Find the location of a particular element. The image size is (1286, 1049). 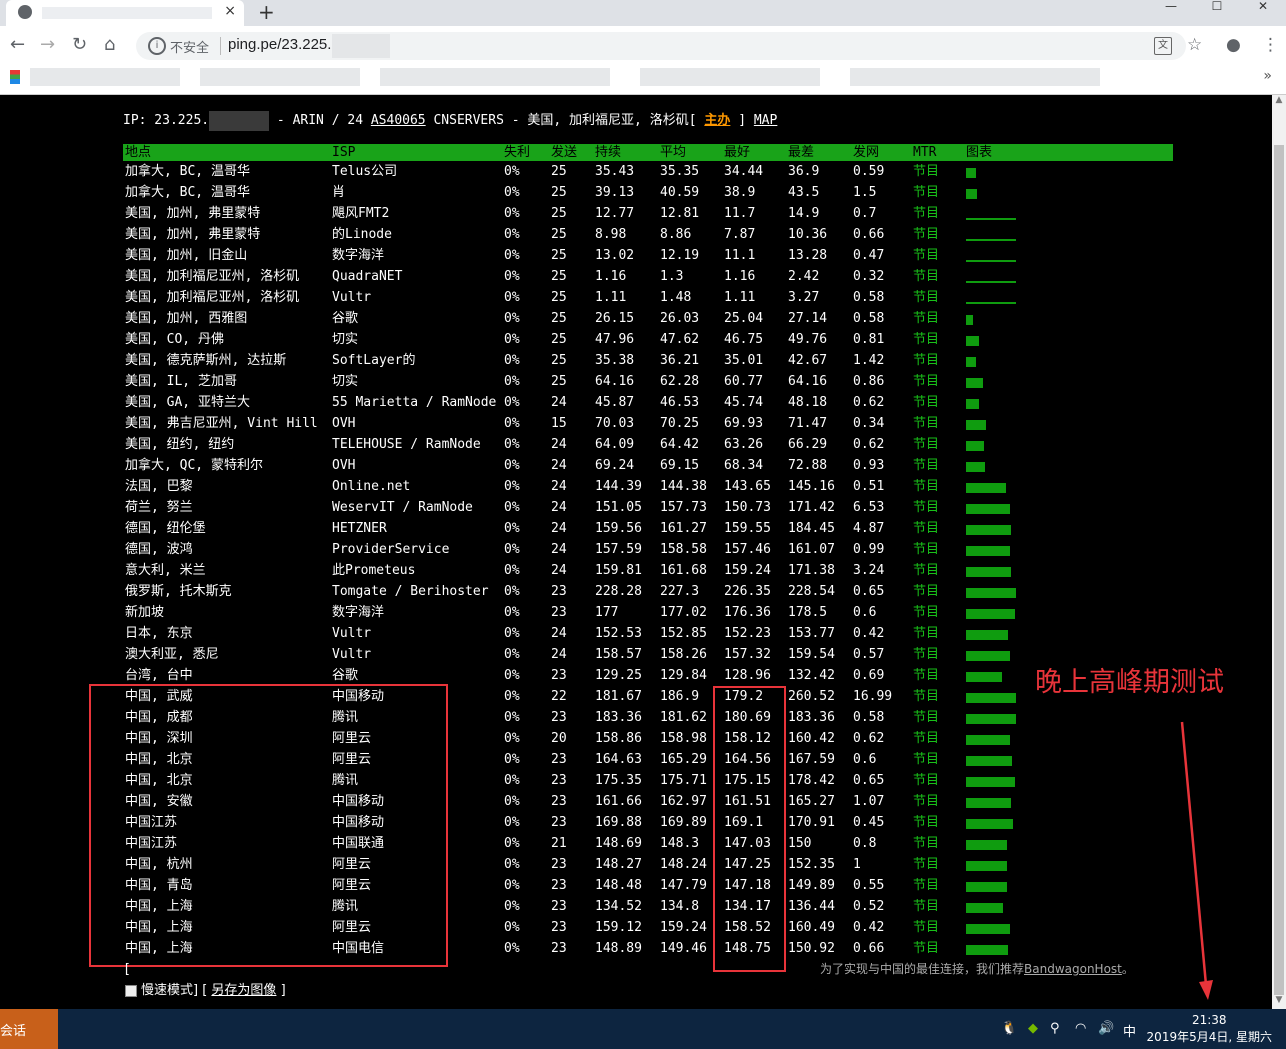

clock-date: 2019年5月4日, 星期六 is located at coordinates (1209, 1037).